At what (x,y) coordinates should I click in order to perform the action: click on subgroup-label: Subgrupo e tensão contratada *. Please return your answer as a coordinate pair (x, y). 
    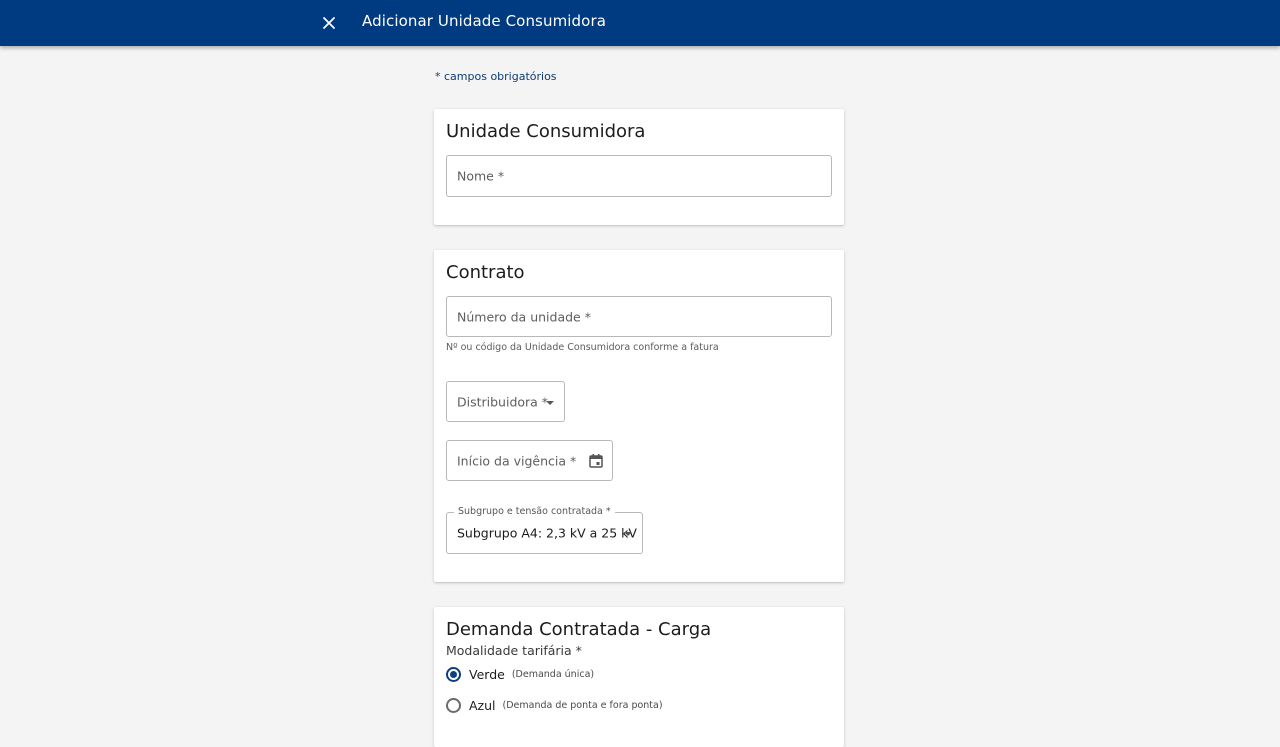
    Looking at the image, I should click on (534, 511).